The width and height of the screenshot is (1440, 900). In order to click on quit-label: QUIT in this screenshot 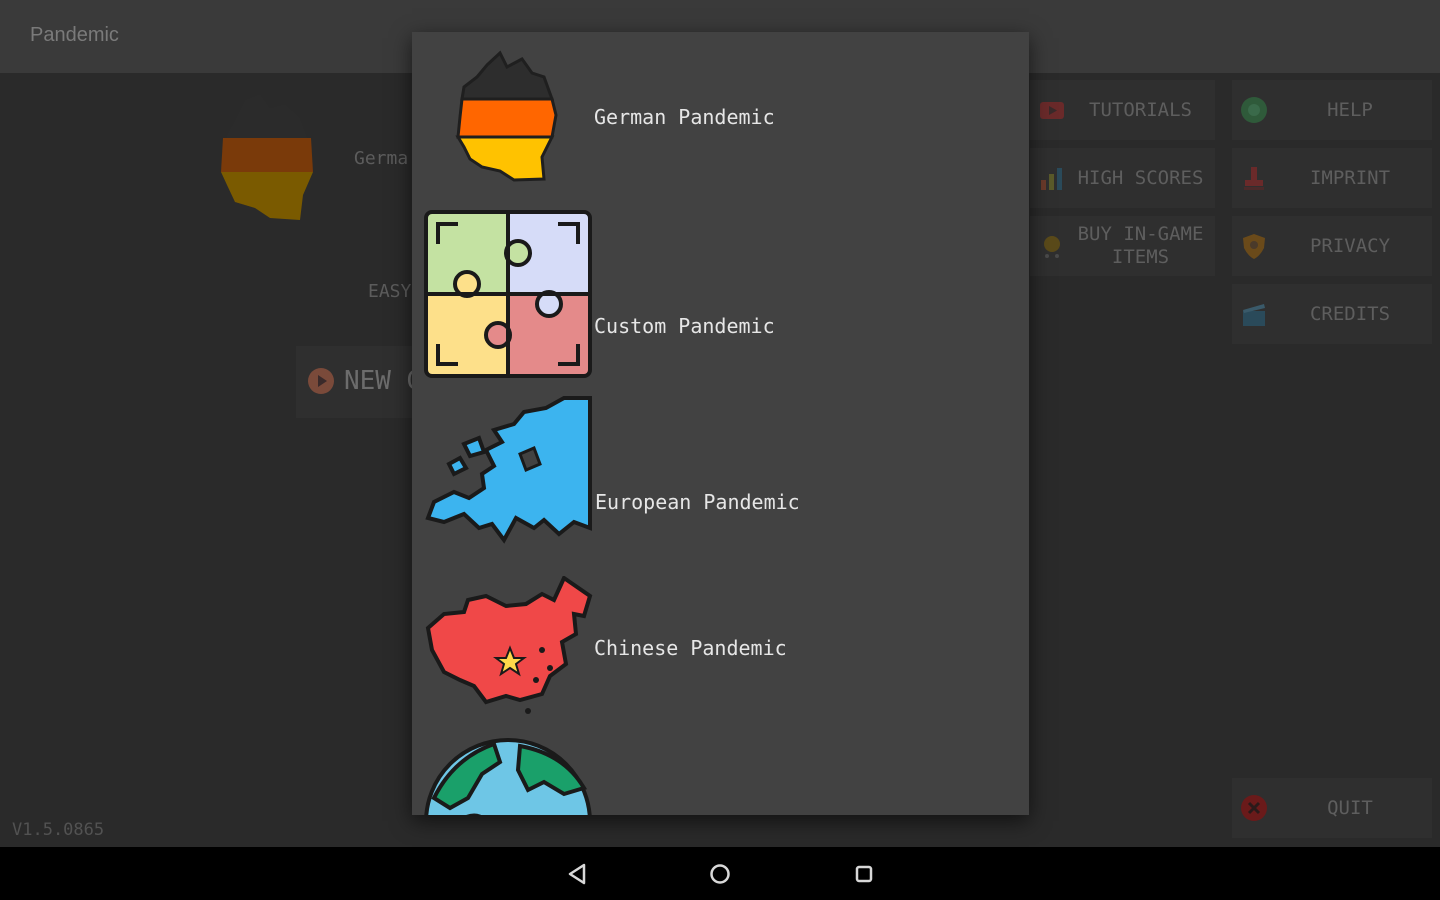, I will do `click(1350, 807)`.